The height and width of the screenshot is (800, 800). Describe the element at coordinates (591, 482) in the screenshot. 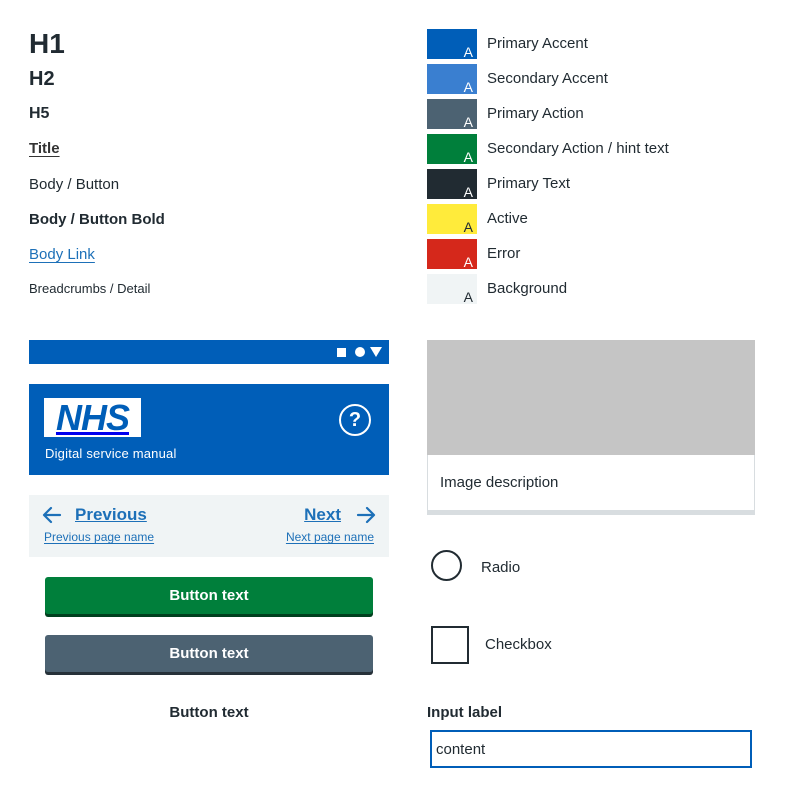

I see `card-body: Image description` at that location.